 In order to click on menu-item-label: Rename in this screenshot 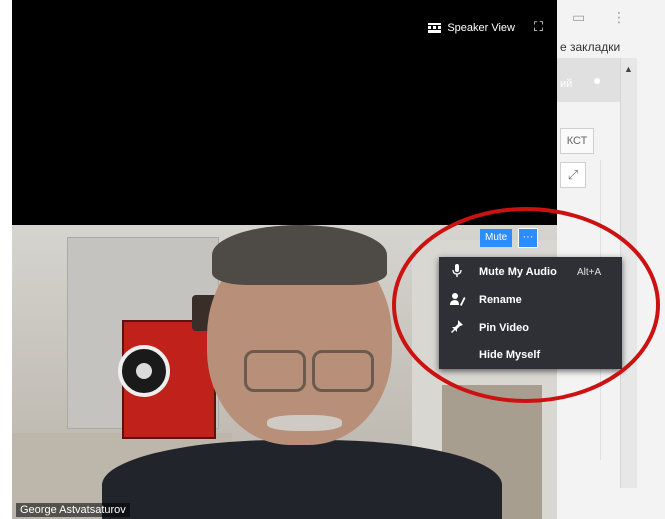, I will do `click(500, 300)`.